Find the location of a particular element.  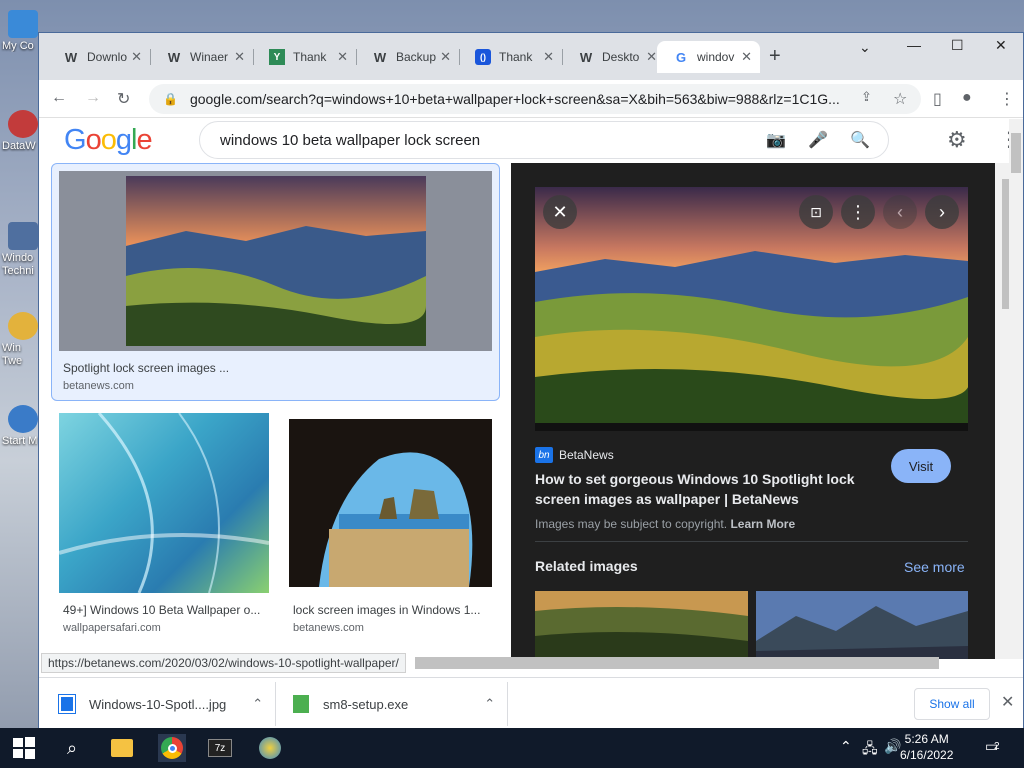

lock-icon: 🔒 is located at coordinates (170, 99).